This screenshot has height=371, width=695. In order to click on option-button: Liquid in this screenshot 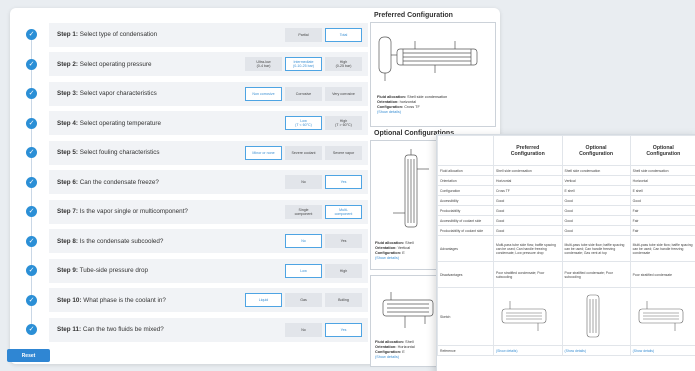, I will do `click(263, 300)`.